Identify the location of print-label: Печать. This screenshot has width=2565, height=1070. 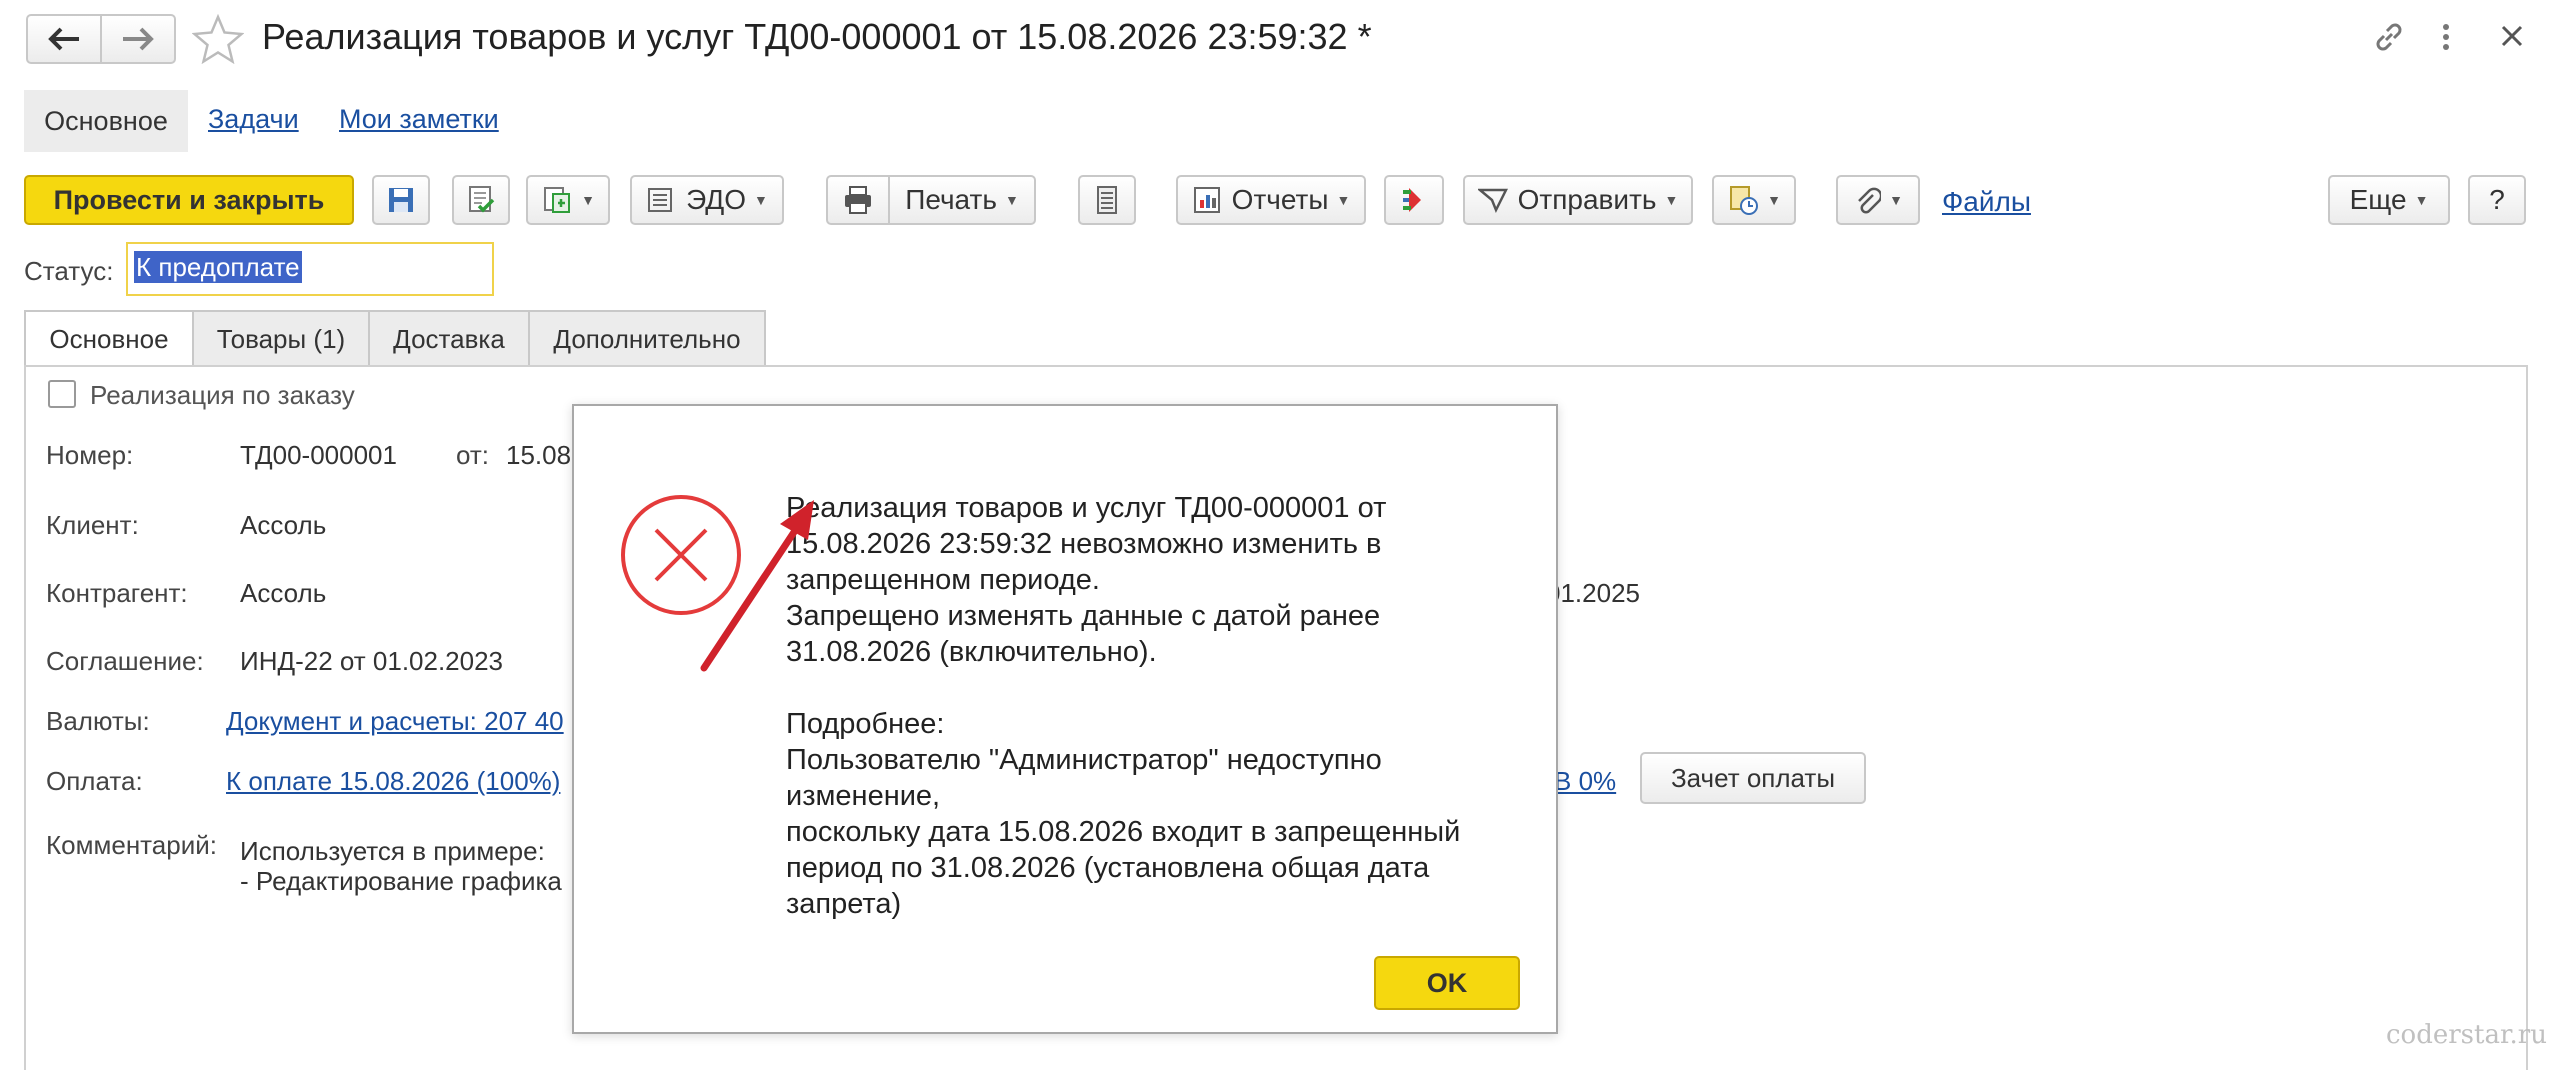
(951, 199).